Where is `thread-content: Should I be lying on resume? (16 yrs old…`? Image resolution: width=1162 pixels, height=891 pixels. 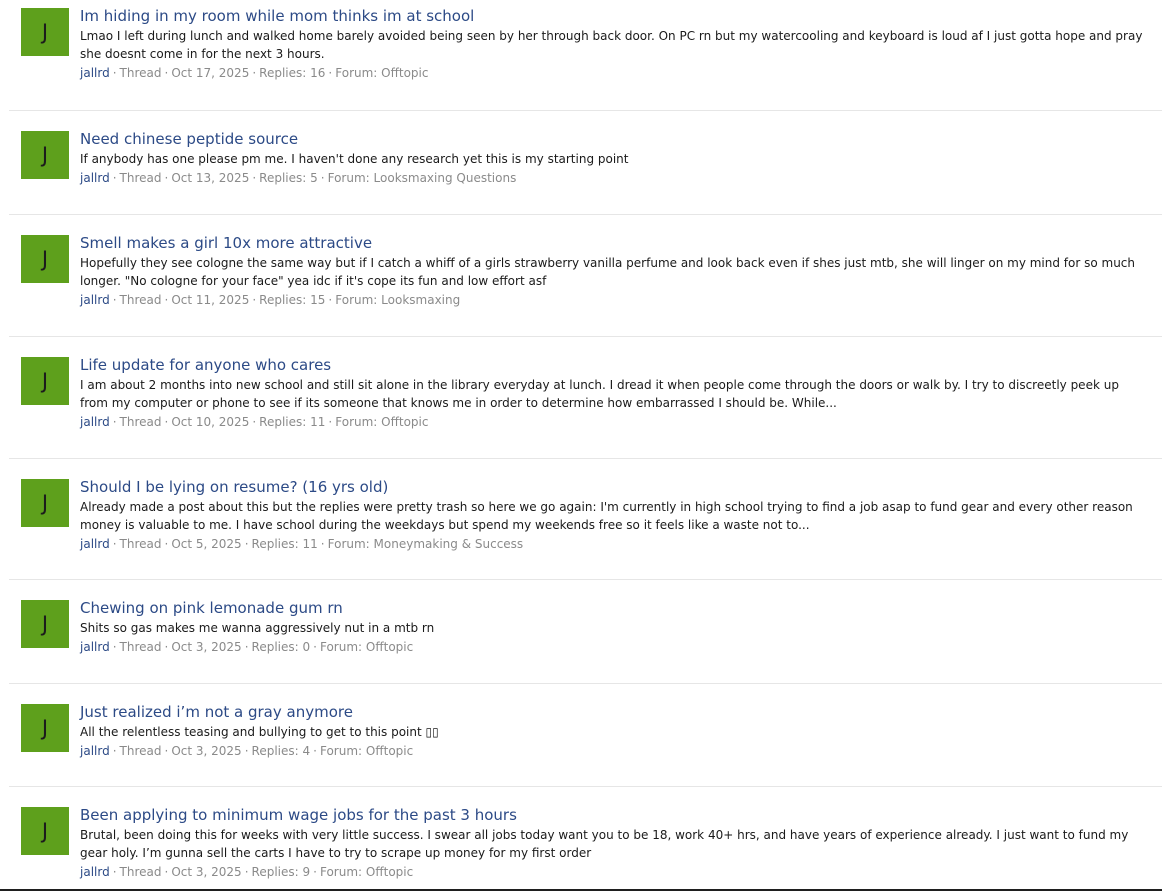 thread-content: Should I be lying on resume? (16 yrs old… is located at coordinates (621, 515).